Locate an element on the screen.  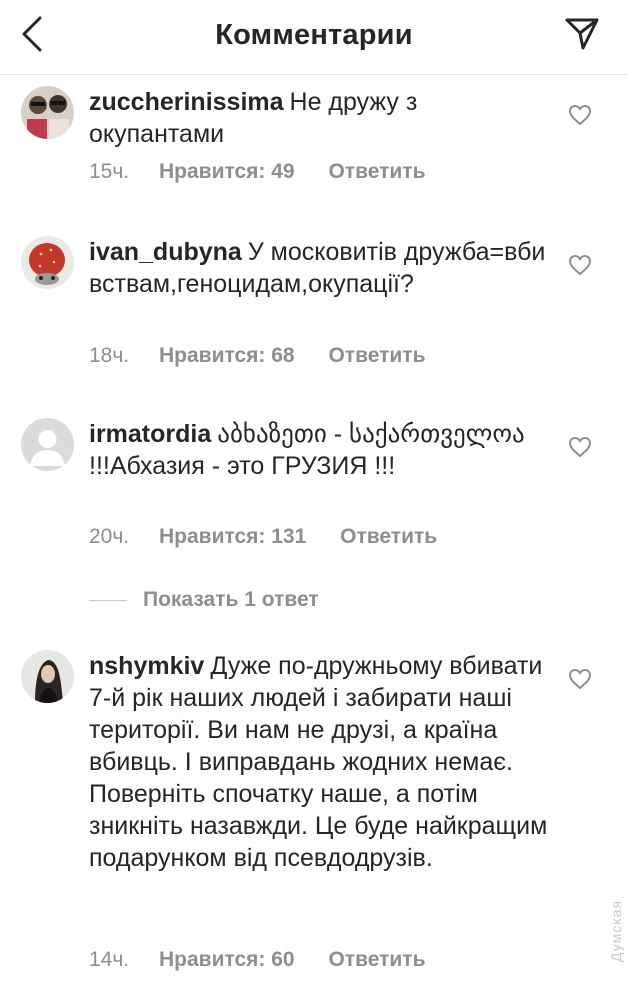
comment-meta: 14ч. Нравится: 60 Ответить is located at coordinates (257, 960).